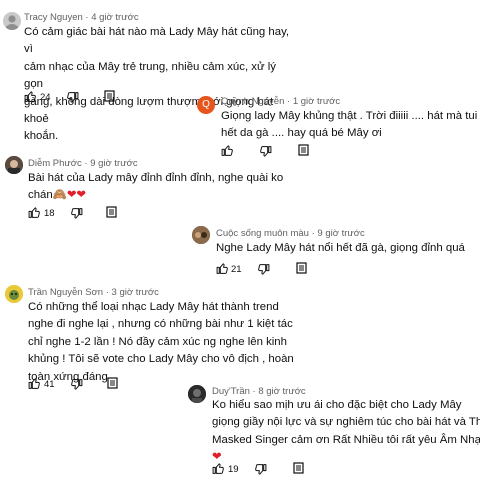 The height and width of the screenshot is (481, 480). What do you see at coordinates (316, 101) in the screenshot?
I see `comment-time: 1 giờ trước` at bounding box center [316, 101].